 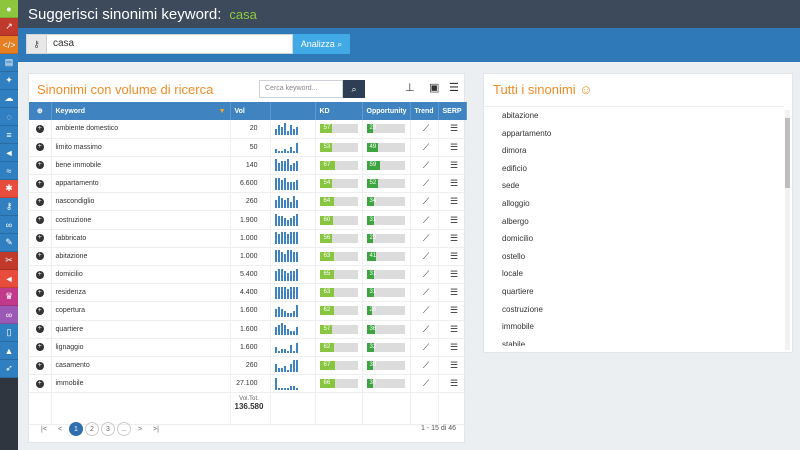 What do you see at coordinates (9, 351) in the screenshot?
I see `graduation-icon: ▲` at bounding box center [9, 351].